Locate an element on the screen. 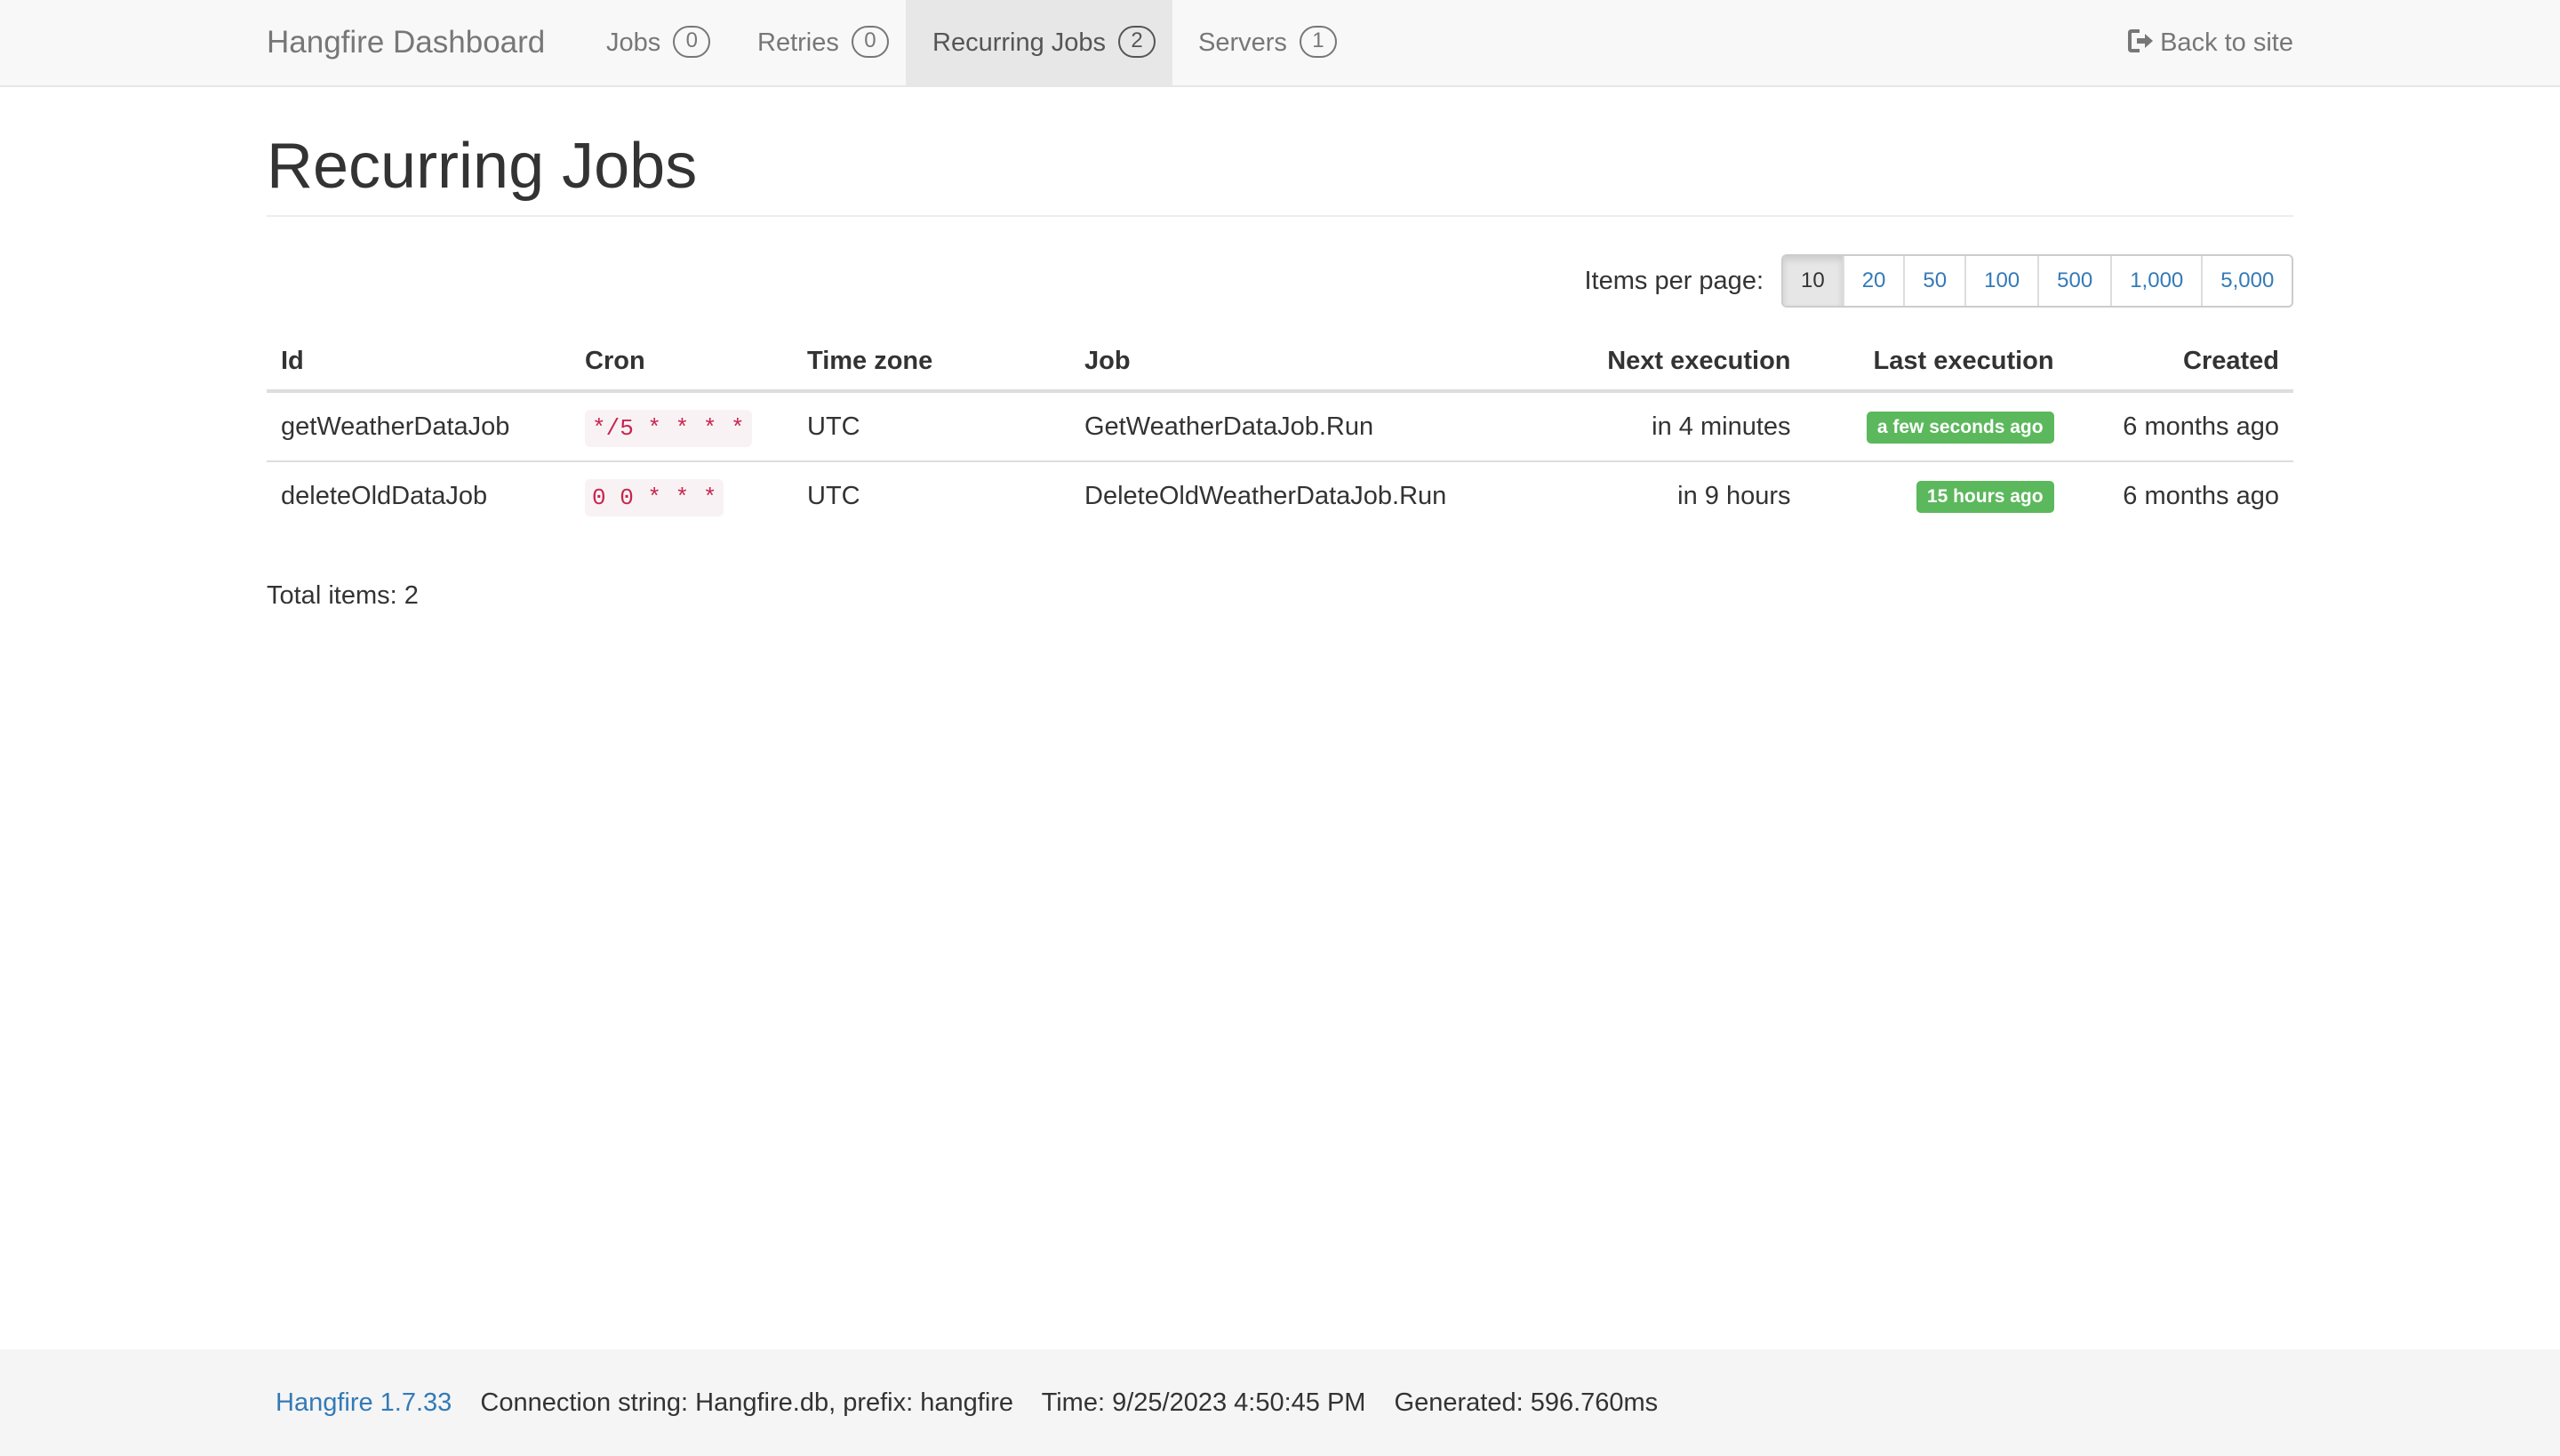 Image resolution: width=2560 pixels, height=1456 pixels. generation-time-text: Generated: 596.760ms is located at coordinates (1526, 1402).